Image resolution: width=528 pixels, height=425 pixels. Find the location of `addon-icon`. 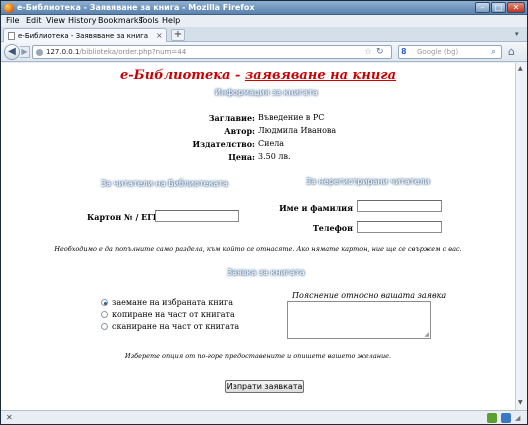

addon-icon is located at coordinates (492, 418).